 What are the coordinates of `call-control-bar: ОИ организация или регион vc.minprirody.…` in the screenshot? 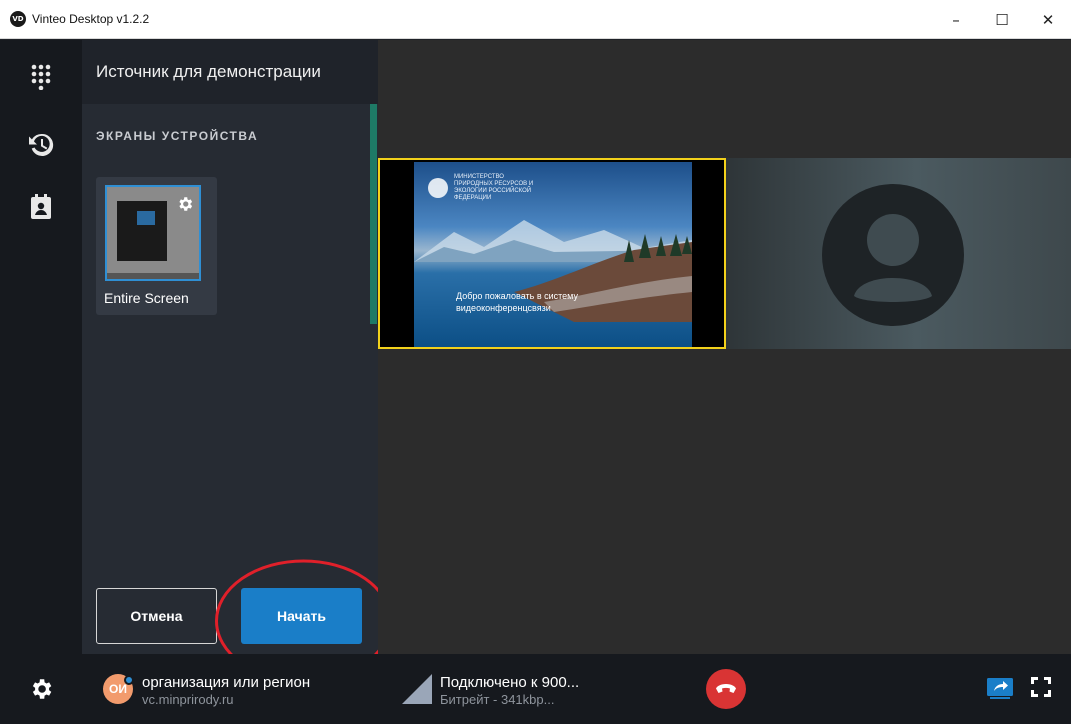 It's located at (535, 689).